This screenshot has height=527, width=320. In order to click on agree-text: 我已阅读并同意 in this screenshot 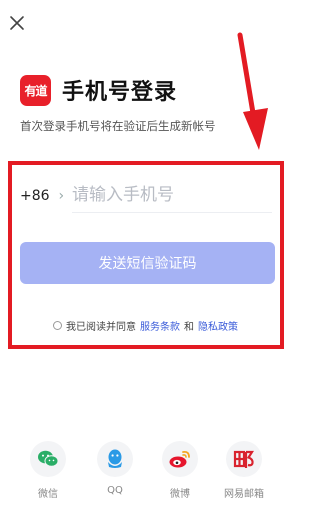, I will do `click(101, 327)`.